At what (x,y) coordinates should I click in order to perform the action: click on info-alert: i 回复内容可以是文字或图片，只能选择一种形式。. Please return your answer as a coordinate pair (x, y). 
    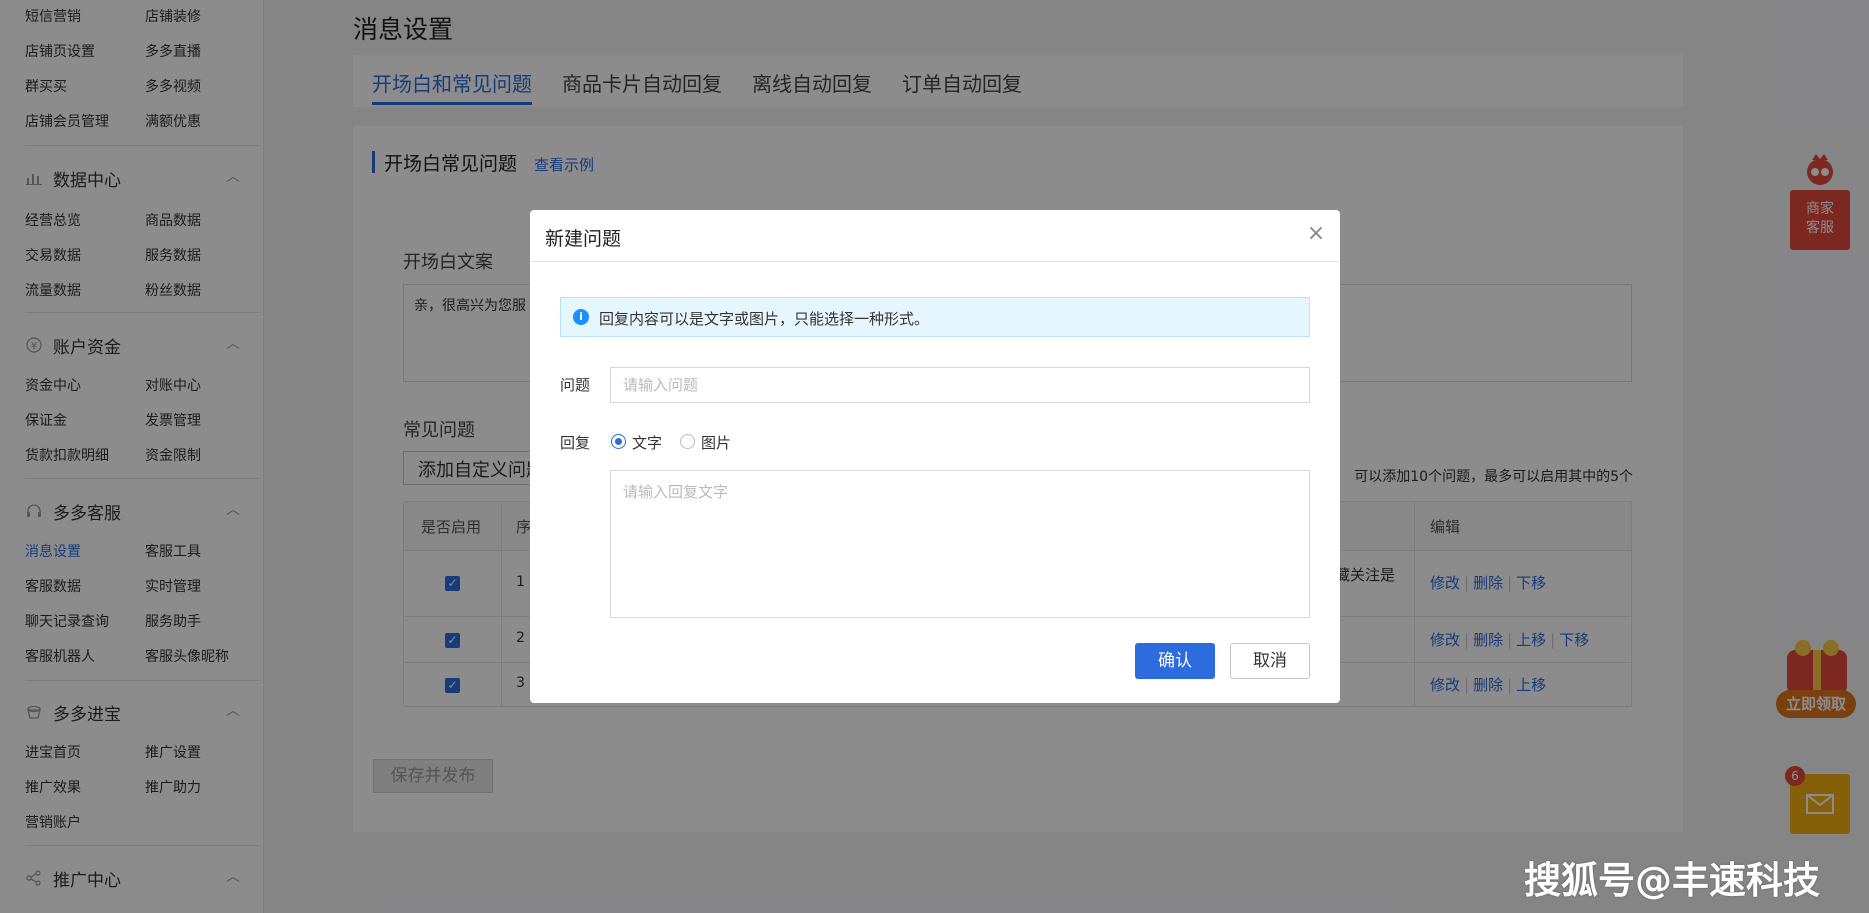
    Looking at the image, I should click on (935, 317).